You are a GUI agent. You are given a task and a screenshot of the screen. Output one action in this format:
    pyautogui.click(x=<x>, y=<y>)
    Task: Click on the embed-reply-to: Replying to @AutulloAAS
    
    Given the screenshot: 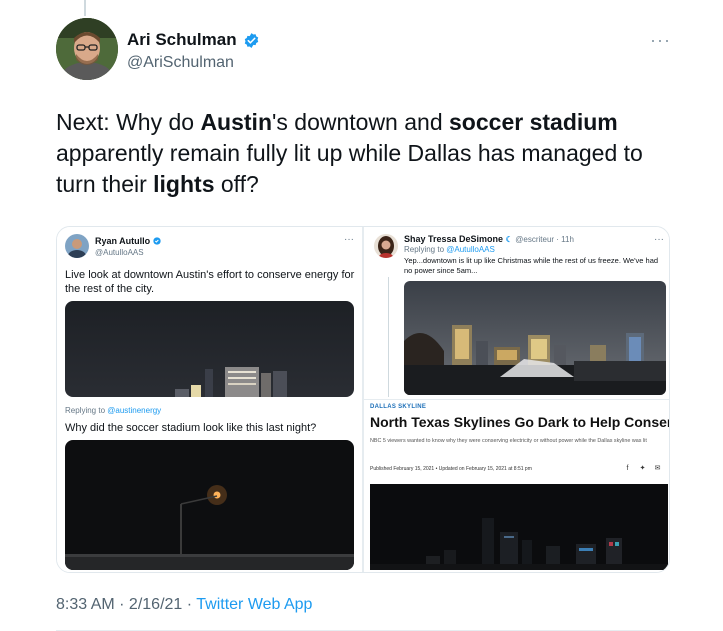 What is the action you would take?
    pyautogui.click(x=449, y=249)
    